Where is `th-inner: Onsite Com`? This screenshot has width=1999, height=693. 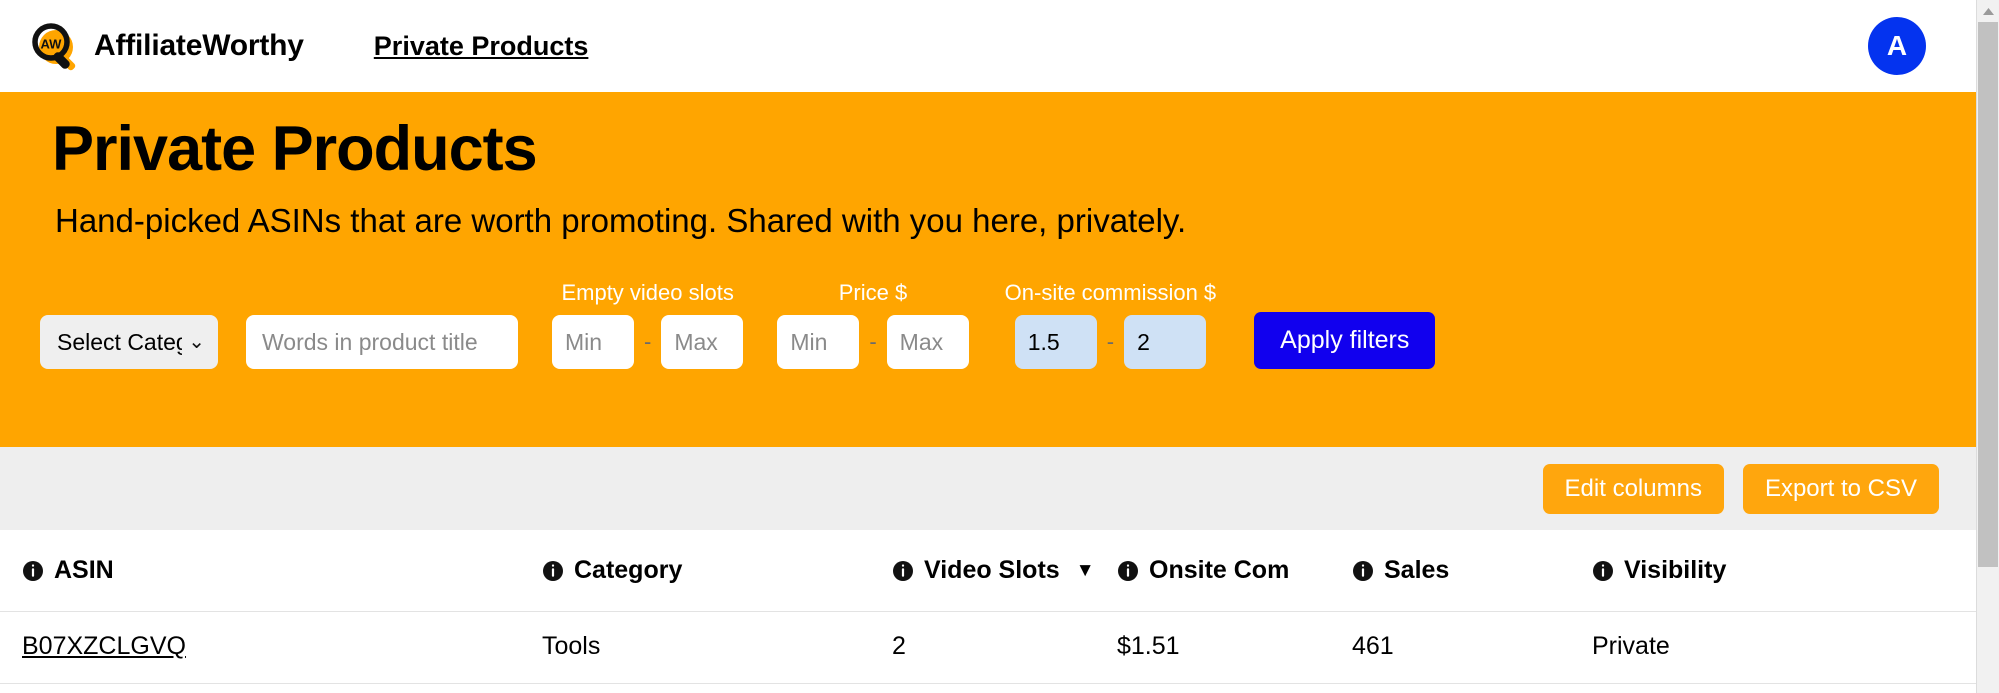 th-inner: Onsite Com is located at coordinates (1203, 570).